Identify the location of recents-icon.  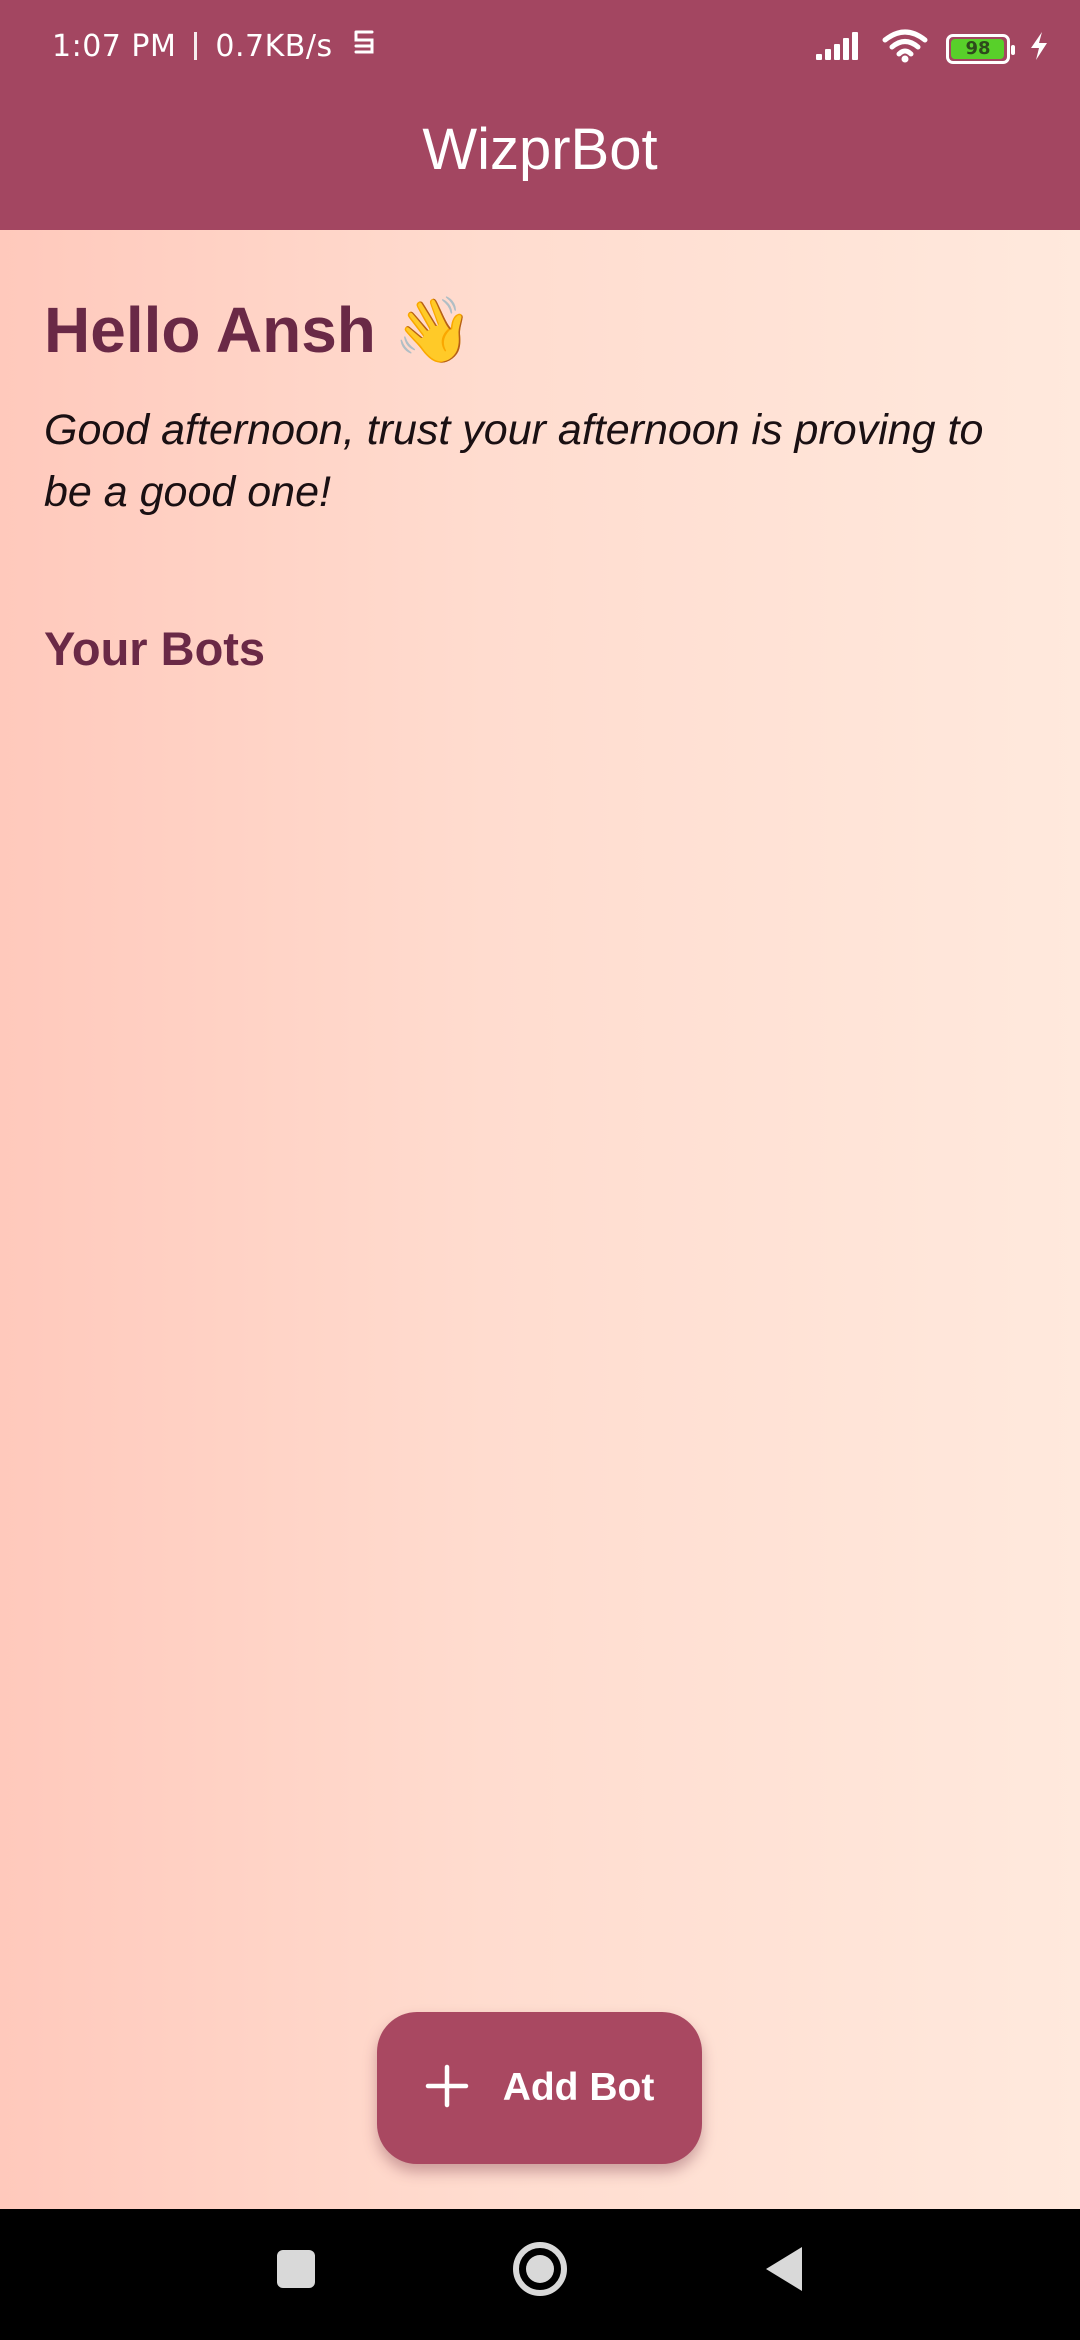
(296, 2271).